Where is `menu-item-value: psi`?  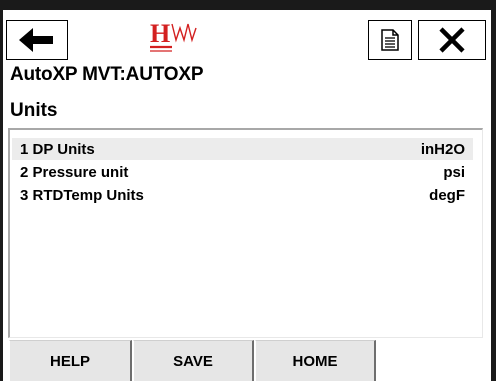
menu-item-value: psi is located at coordinates (454, 172).